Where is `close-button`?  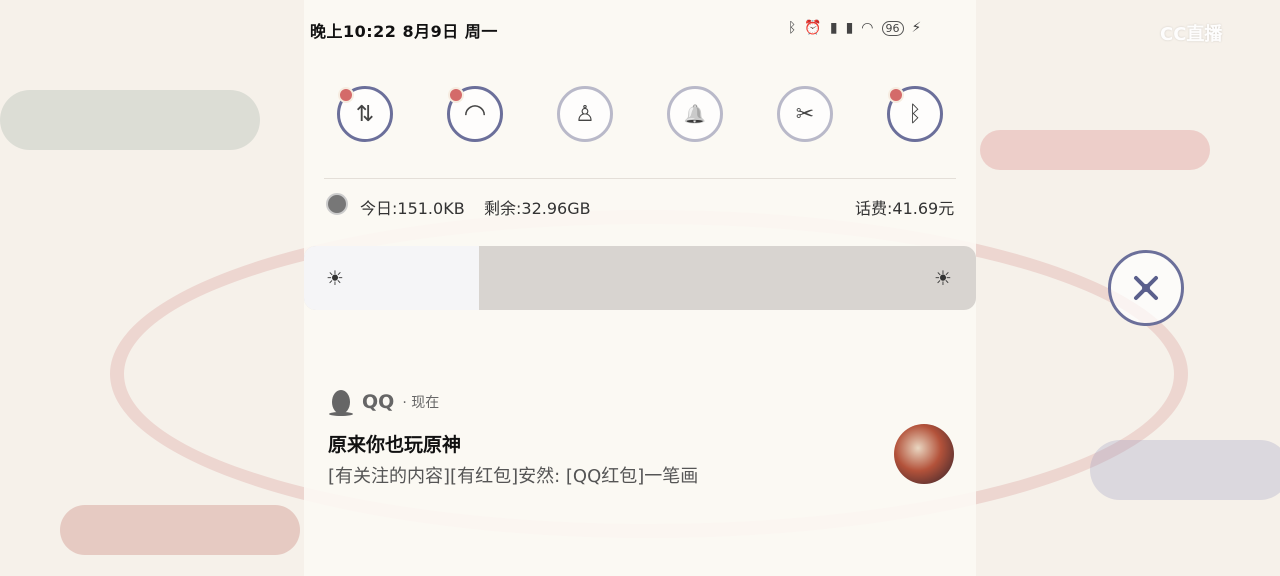 close-button is located at coordinates (1146, 288).